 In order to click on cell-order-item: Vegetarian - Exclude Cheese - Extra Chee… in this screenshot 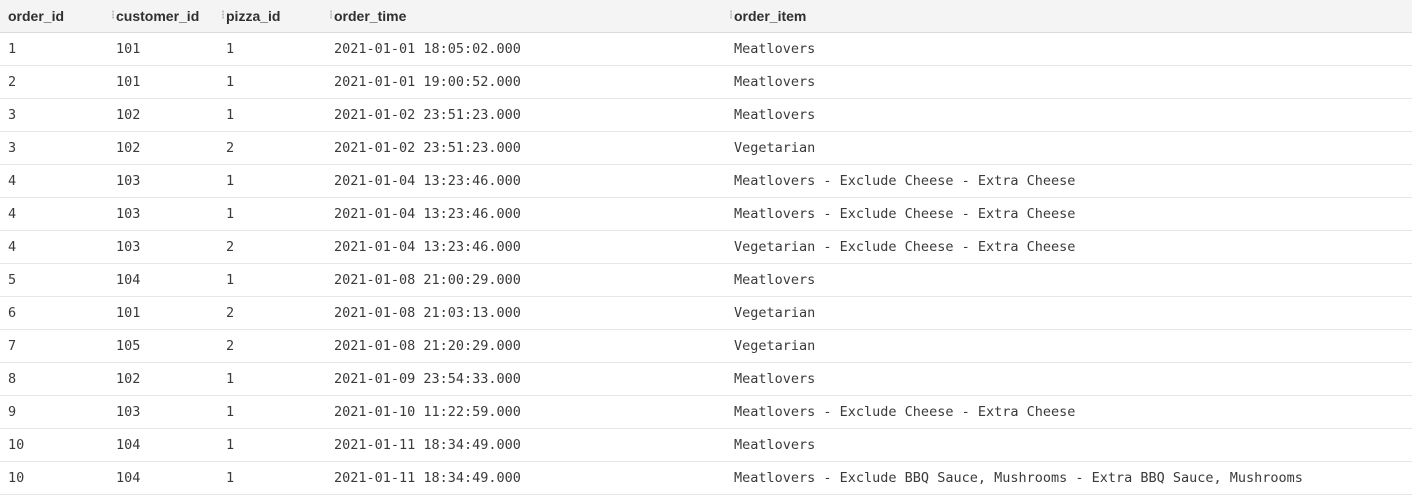, I will do `click(1069, 247)`.